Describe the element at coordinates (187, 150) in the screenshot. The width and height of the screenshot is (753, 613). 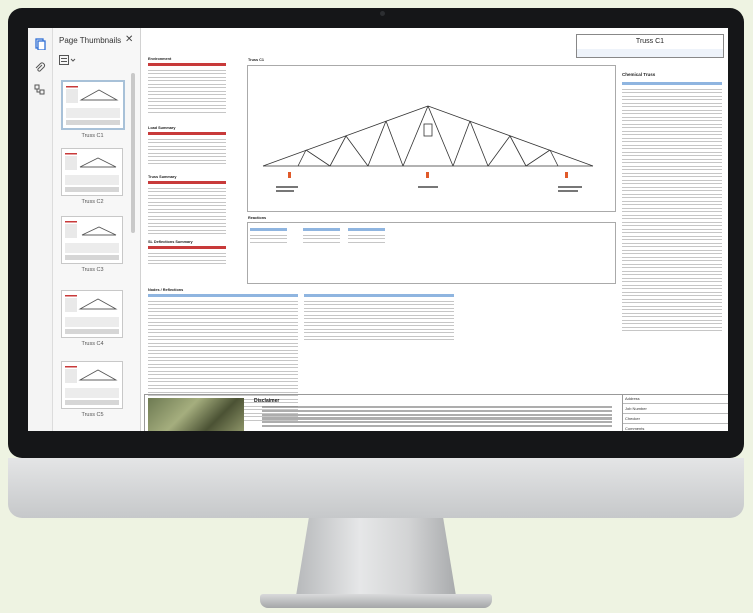
I see `load-summary-table` at that location.